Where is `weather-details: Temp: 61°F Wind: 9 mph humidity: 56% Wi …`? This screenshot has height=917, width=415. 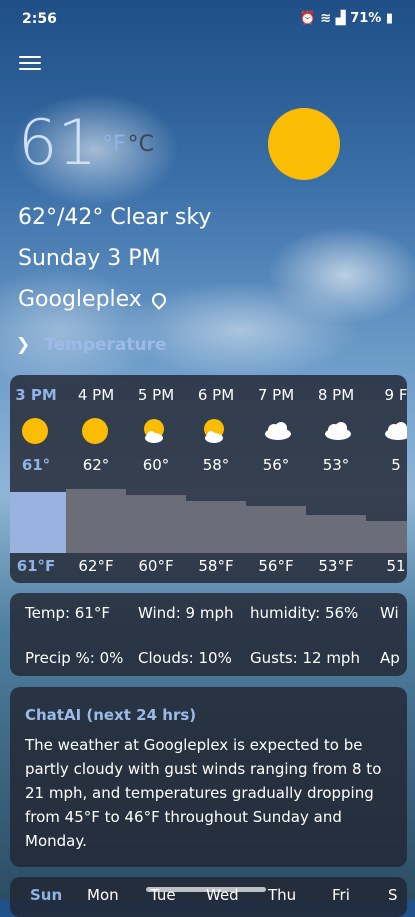
weather-details: Temp: 61°F Wind: 9 mph humidity: 56% Wi … is located at coordinates (208, 634).